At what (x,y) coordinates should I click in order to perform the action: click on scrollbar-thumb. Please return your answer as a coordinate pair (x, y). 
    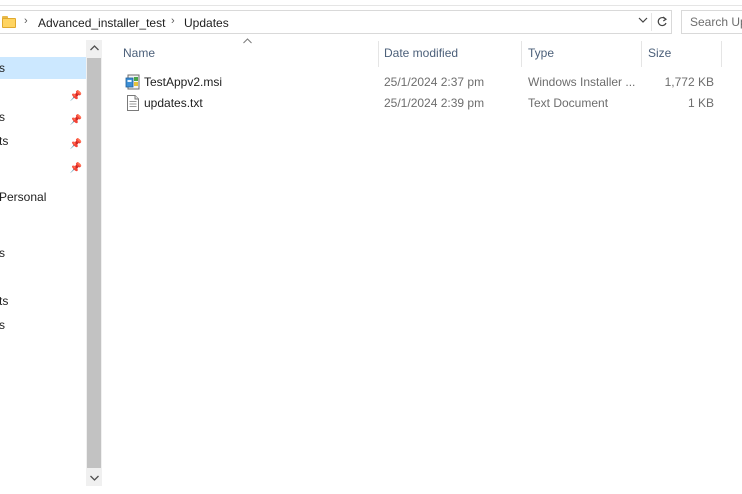
    Looking at the image, I should click on (94, 263).